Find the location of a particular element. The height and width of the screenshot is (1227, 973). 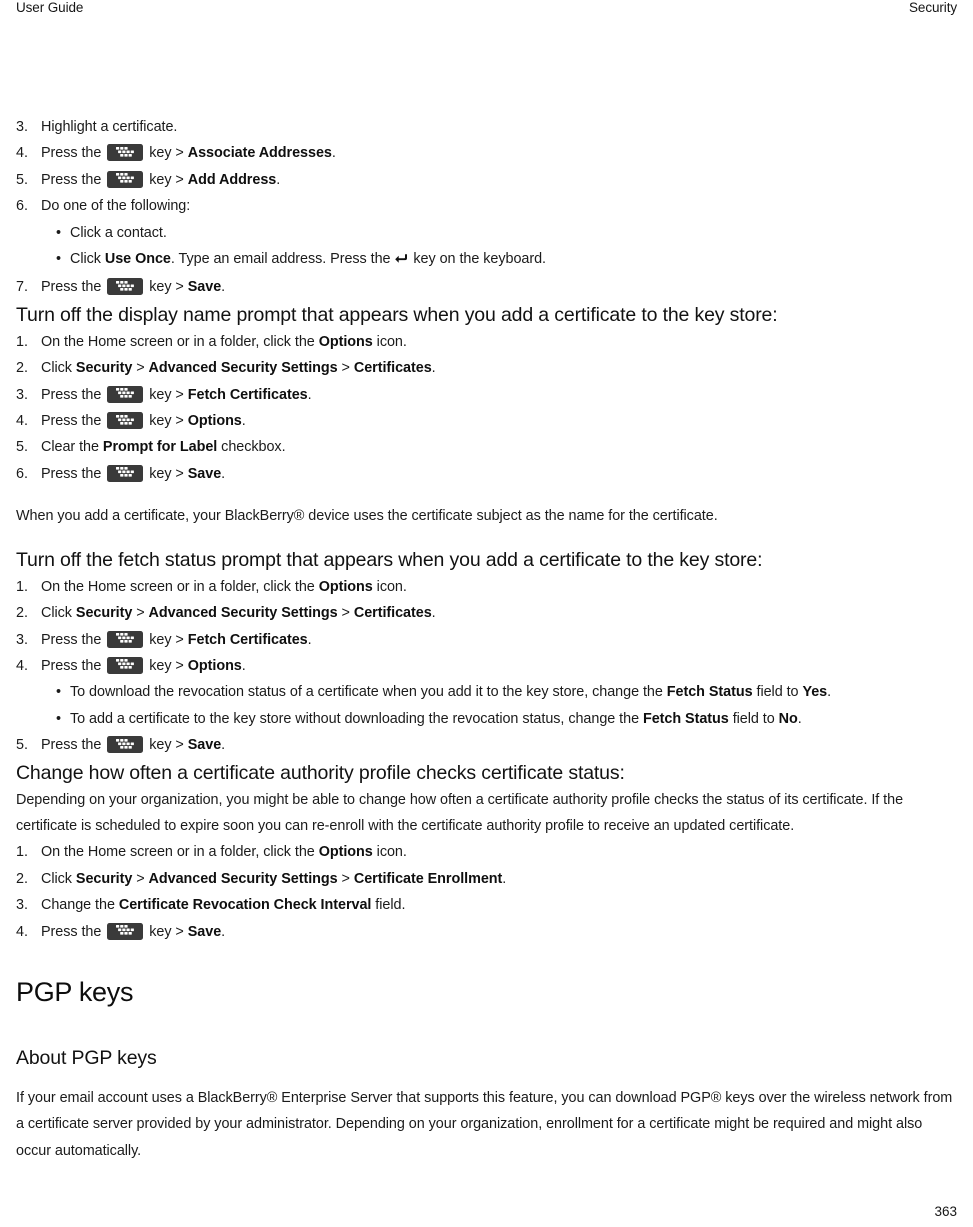

list-item: 4. Press the key > Save. is located at coordinates (486, 932).